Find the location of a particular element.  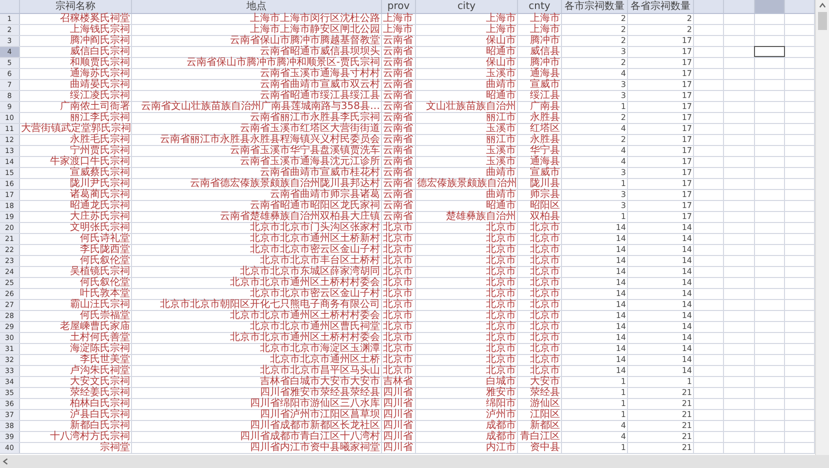

table-cell: 吉林省 is located at coordinates (398, 381).